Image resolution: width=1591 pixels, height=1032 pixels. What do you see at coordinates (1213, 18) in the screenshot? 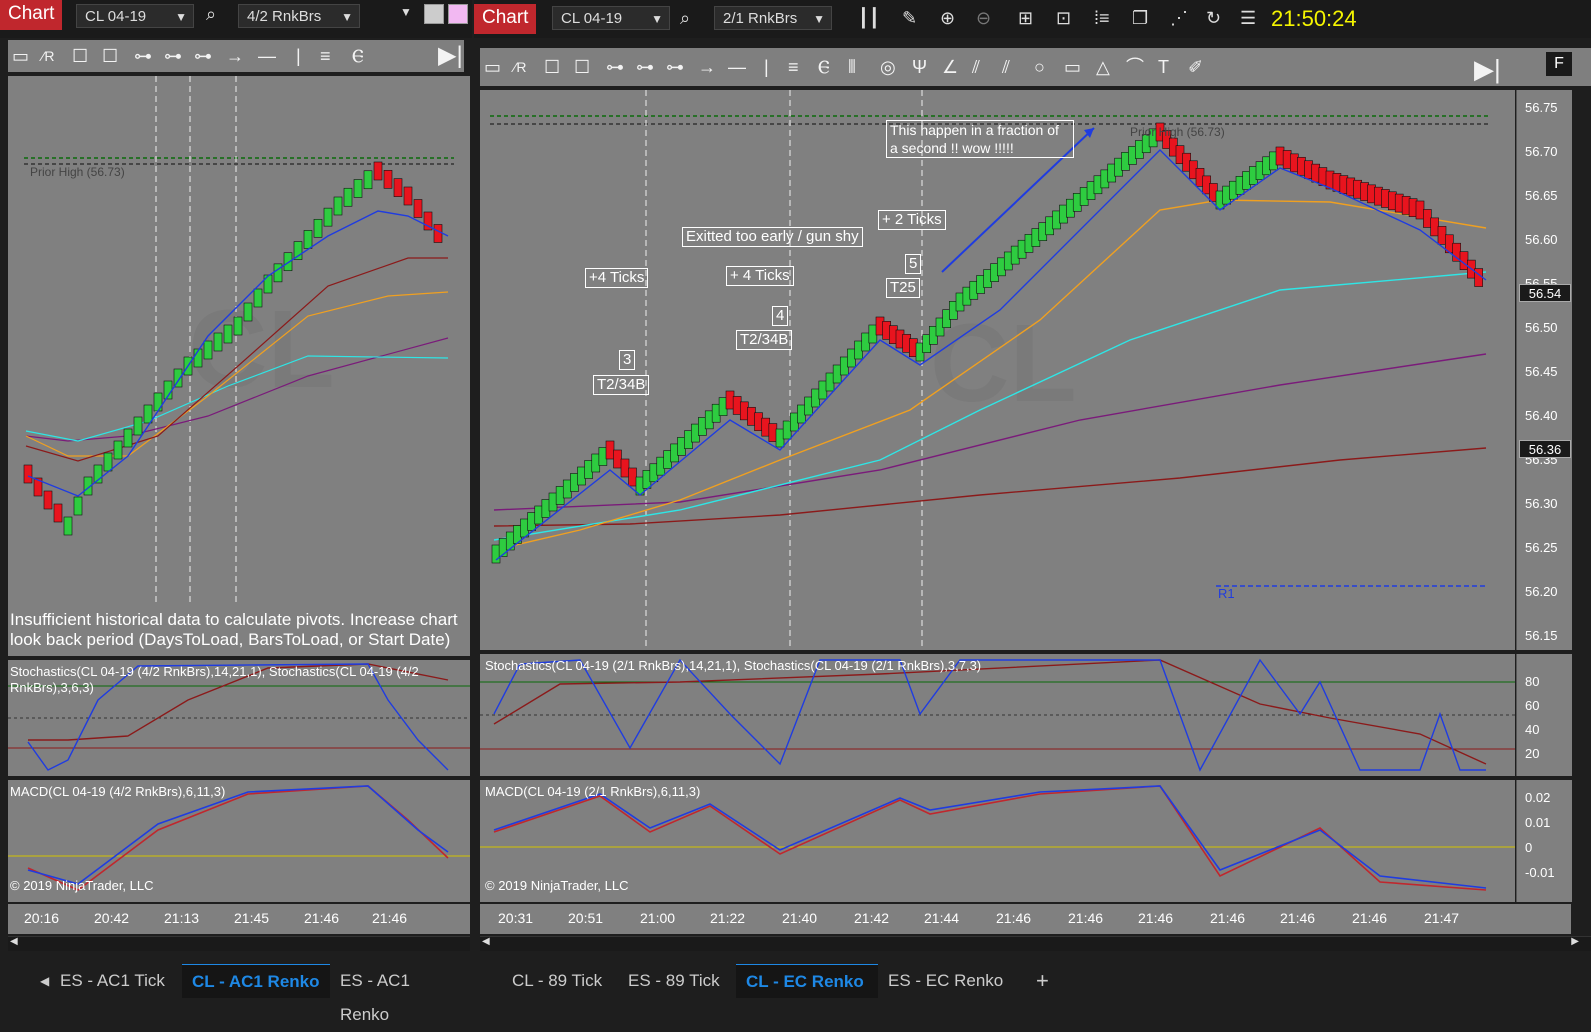
I see `refresh-icon: ↻` at bounding box center [1213, 18].